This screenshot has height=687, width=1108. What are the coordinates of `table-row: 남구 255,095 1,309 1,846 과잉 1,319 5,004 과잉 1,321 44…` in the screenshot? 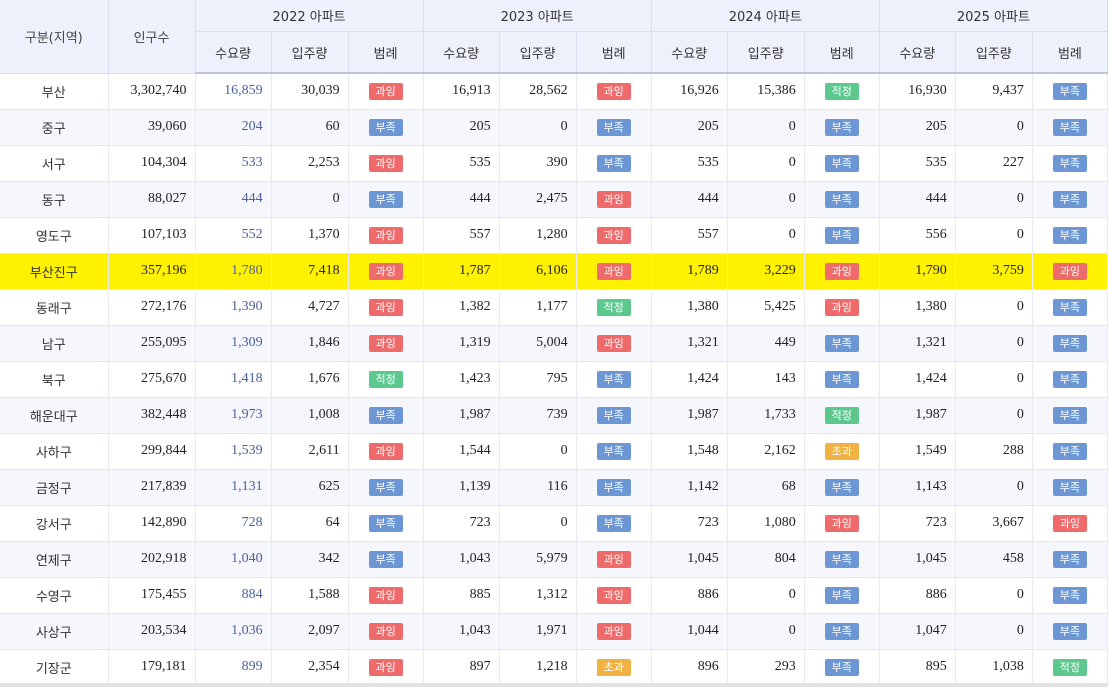 It's located at (554, 343).